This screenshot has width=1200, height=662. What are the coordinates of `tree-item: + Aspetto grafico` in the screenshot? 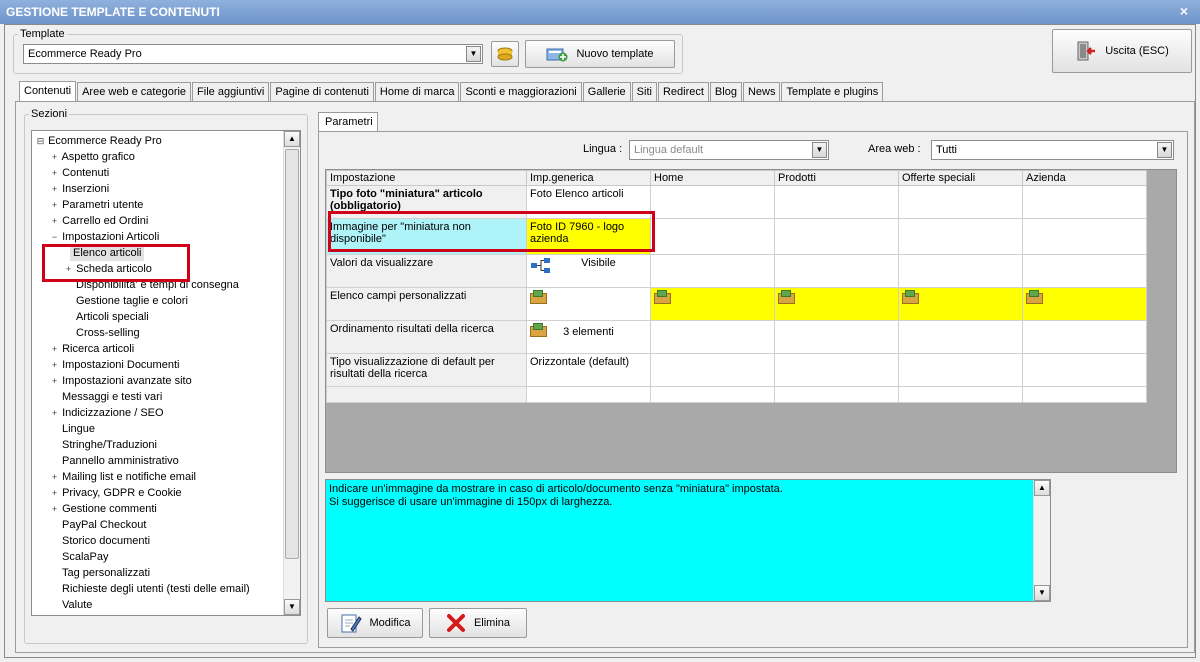 It's located at (92, 157).